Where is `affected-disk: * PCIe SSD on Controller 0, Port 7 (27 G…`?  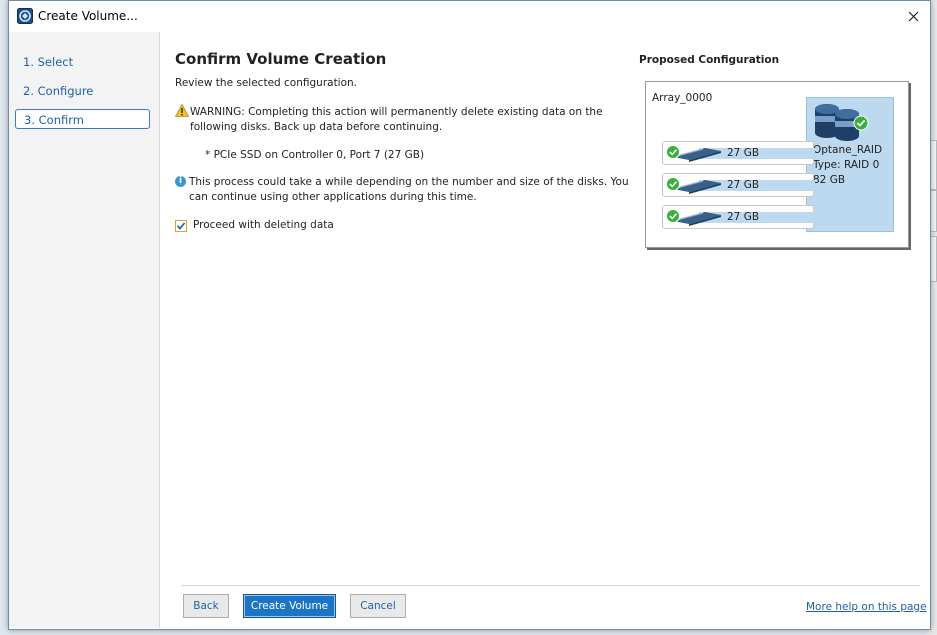 affected-disk: * PCIe SSD on Controller 0, Port 7 (27 G… is located at coordinates (315, 155).